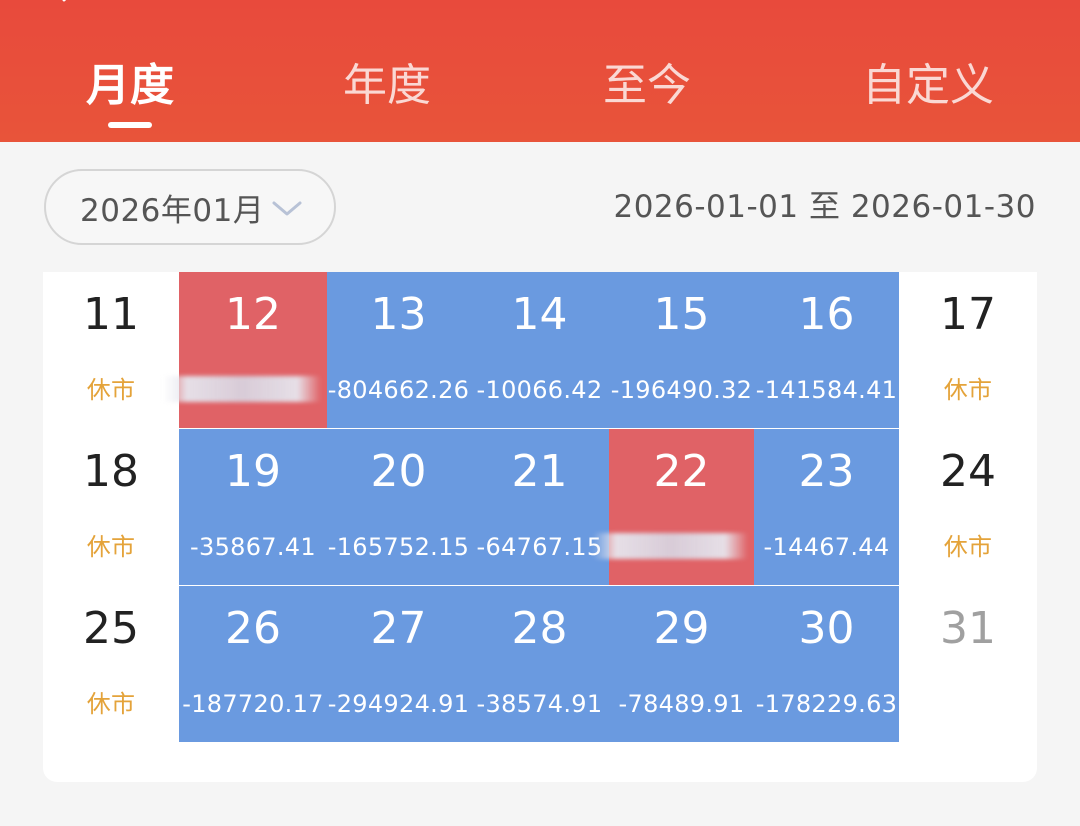  Describe the element at coordinates (253, 471) in the screenshot. I see `day-number: 19` at that location.